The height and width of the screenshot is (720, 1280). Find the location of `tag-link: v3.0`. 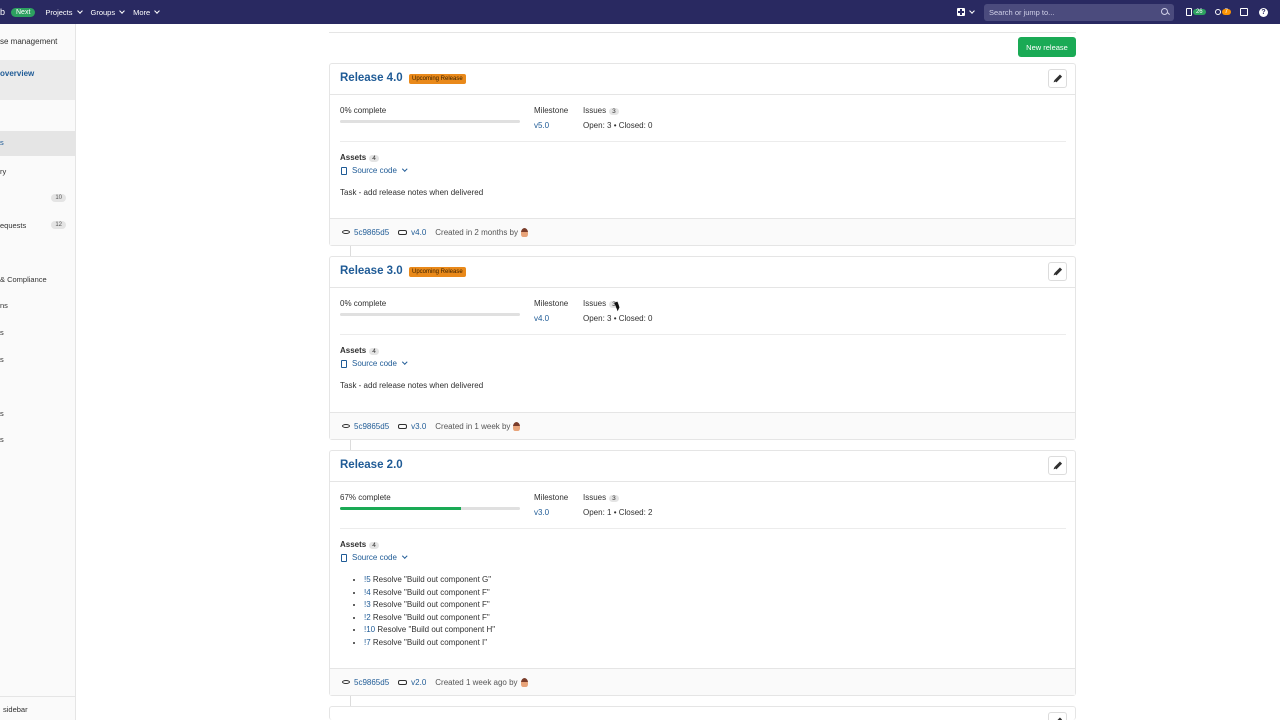

tag-link: v3.0 is located at coordinates (418, 426).